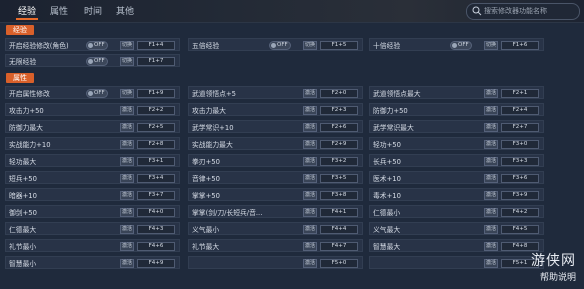  What do you see at coordinates (456, 126) in the screenshot?
I see `cheat-row: 武学常识最大 激活 F2+7` at bounding box center [456, 126].